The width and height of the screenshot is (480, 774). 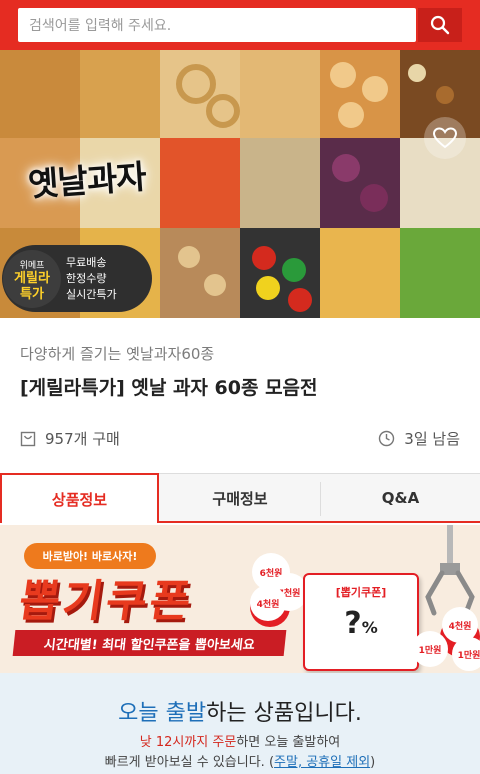 I want to click on tab-label: Q&A, so click(x=400, y=498).